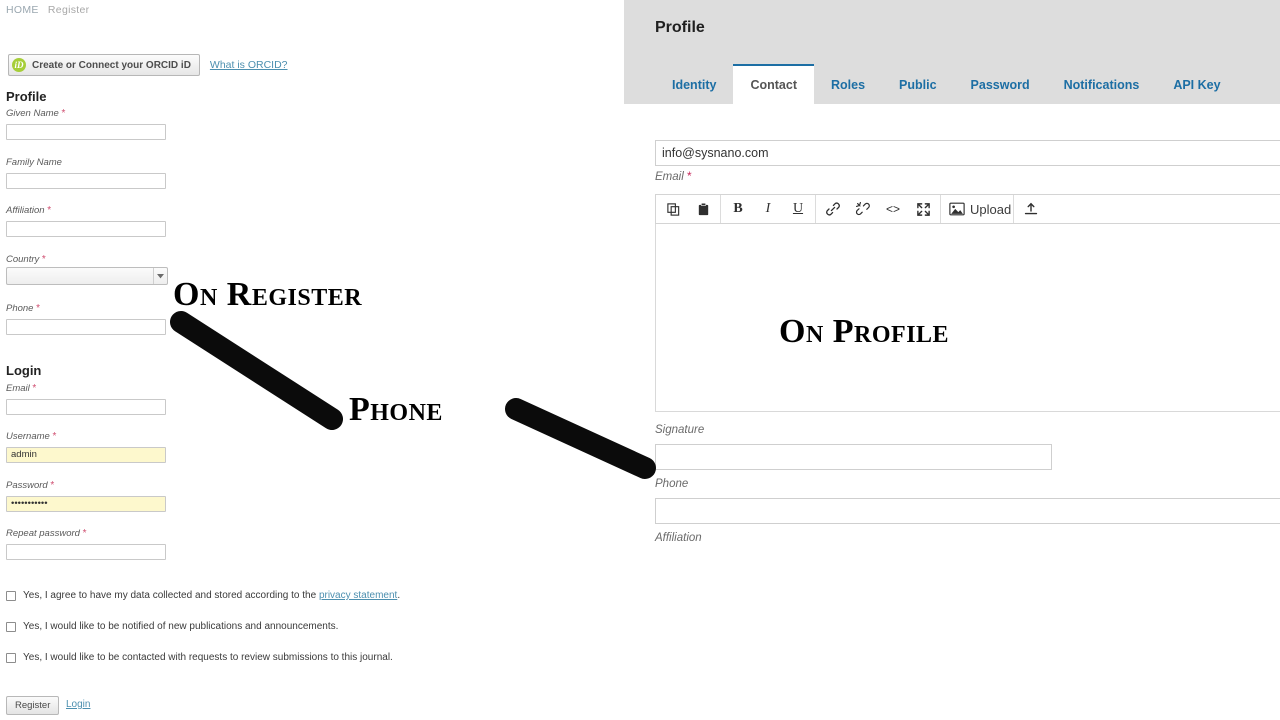 This screenshot has width=1280, height=720. What do you see at coordinates (773, 84) in the screenshot?
I see `tab-contact: Contact` at bounding box center [773, 84].